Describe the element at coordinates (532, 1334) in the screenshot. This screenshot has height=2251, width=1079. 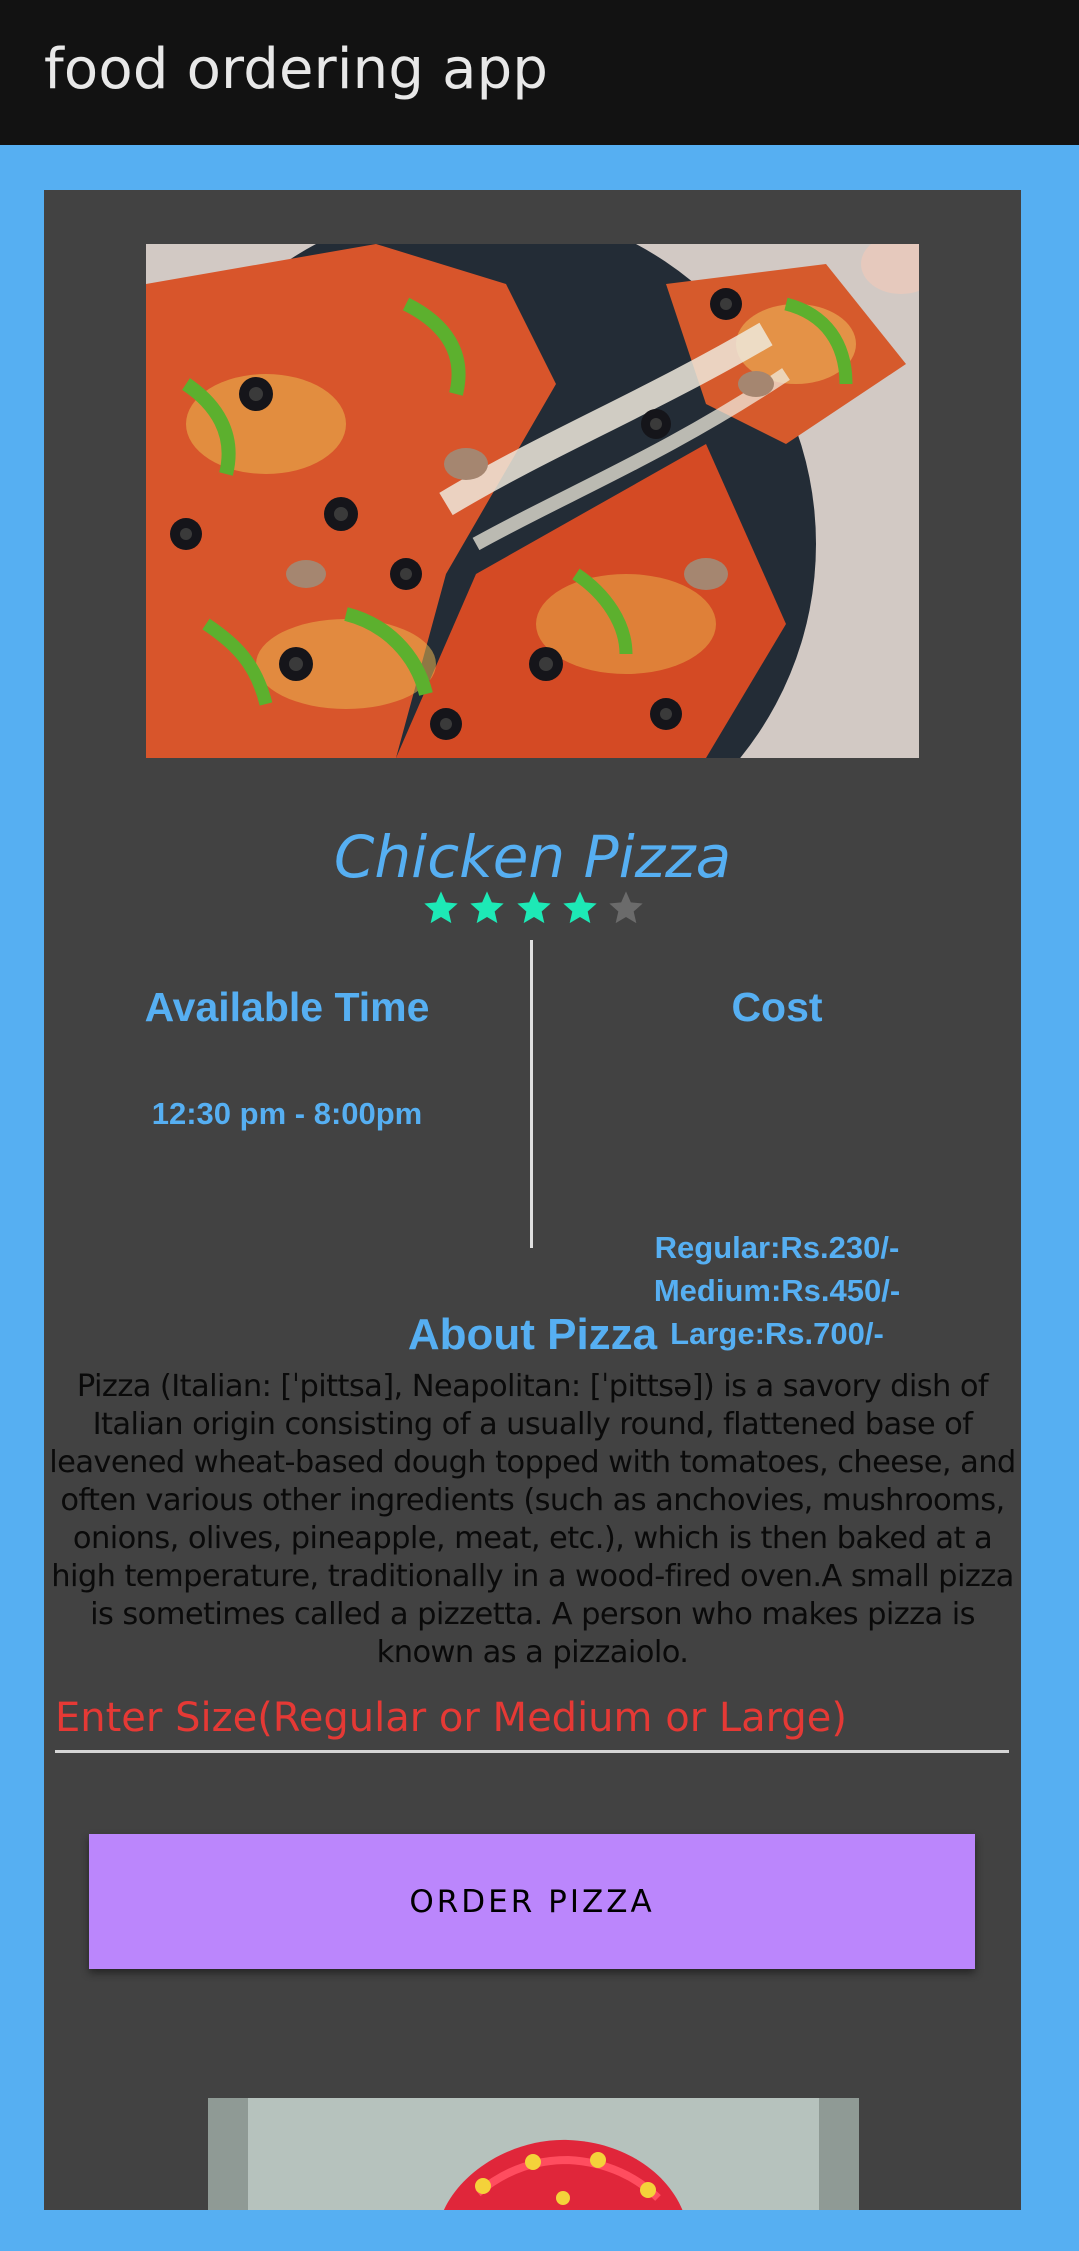
I see `about-heading: About Pizza` at that location.